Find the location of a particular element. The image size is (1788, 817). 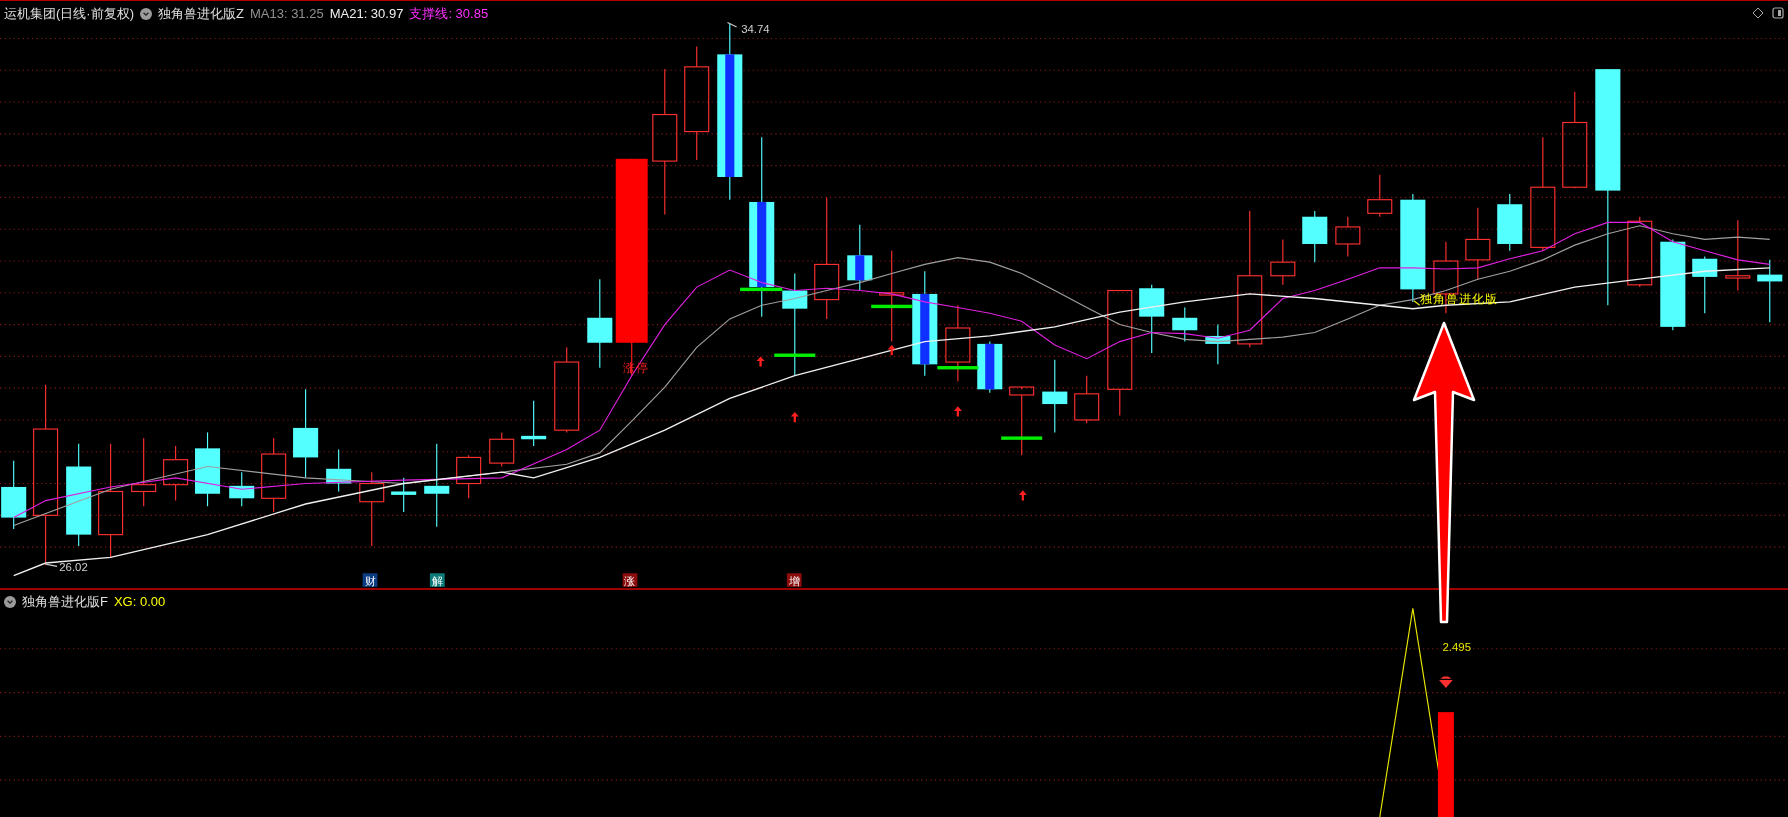

gem-icon is located at coordinates (1446, 682).